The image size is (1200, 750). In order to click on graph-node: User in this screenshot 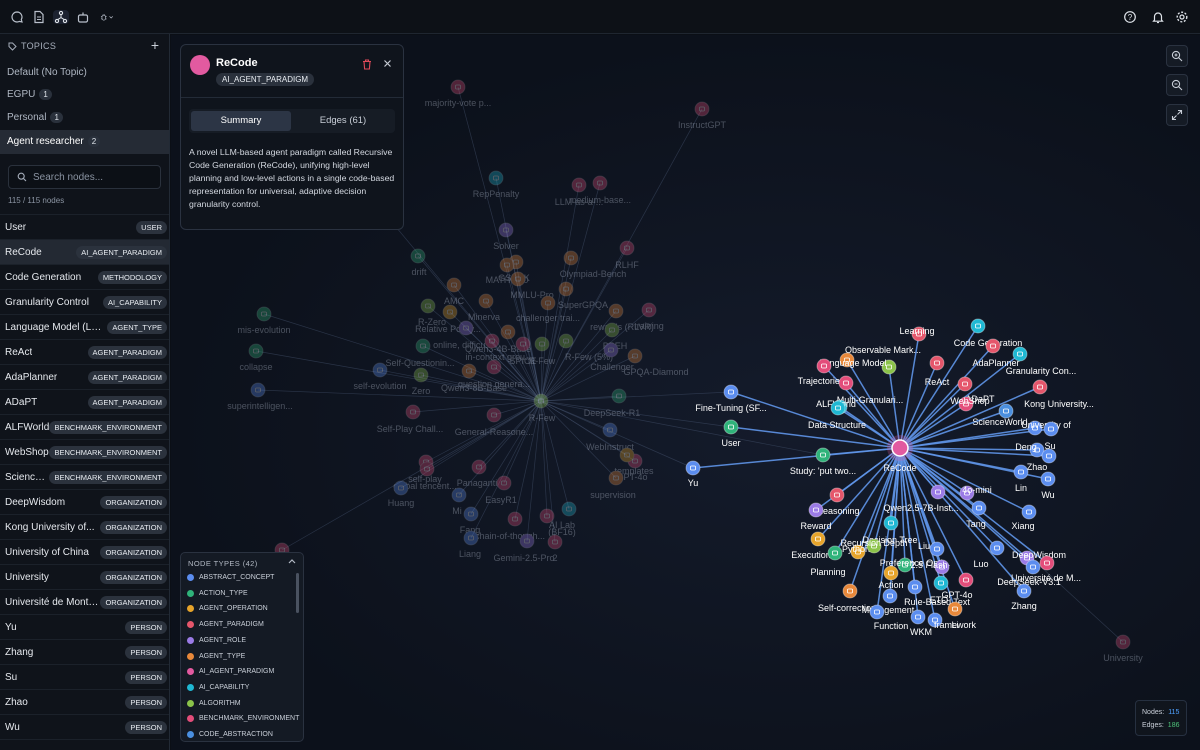, I will do `click(731, 433)`.